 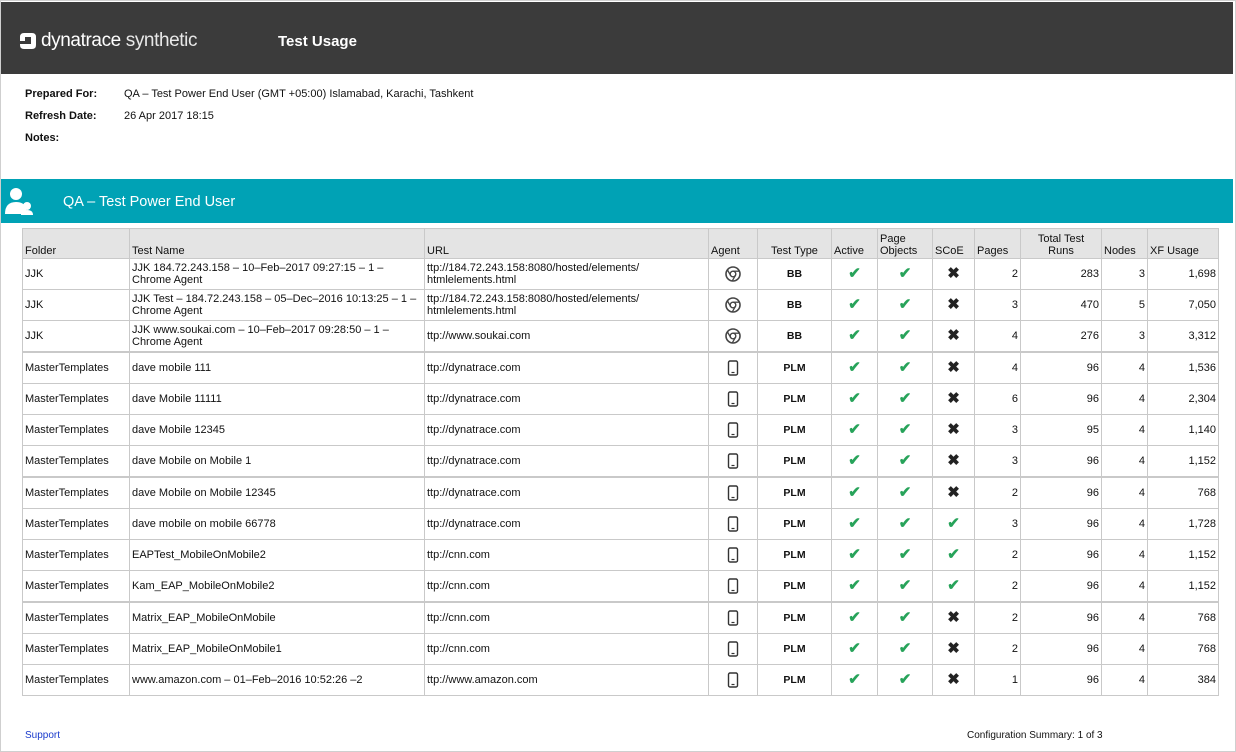 I want to click on cell-xf-usage: 1,536, so click(x=1183, y=367).